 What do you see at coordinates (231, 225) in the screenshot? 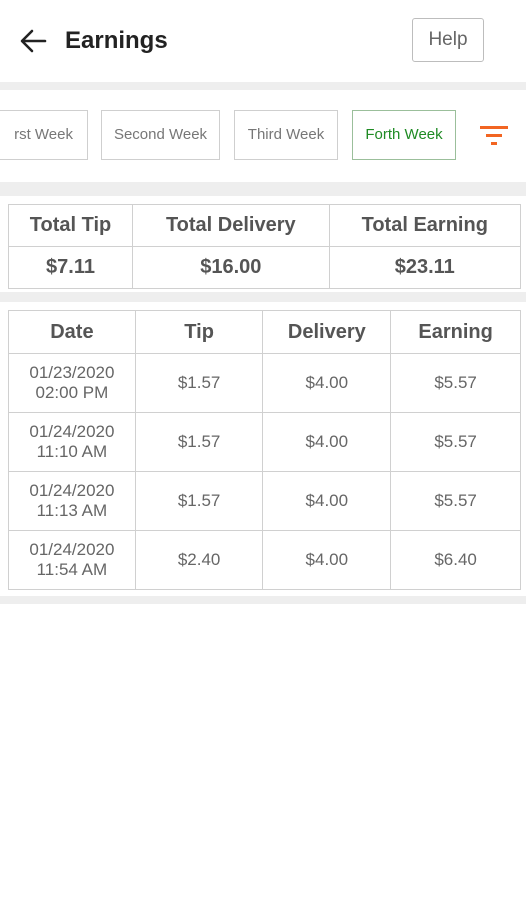
I see `summary-header-total-delivery: Total Delivery` at bounding box center [231, 225].